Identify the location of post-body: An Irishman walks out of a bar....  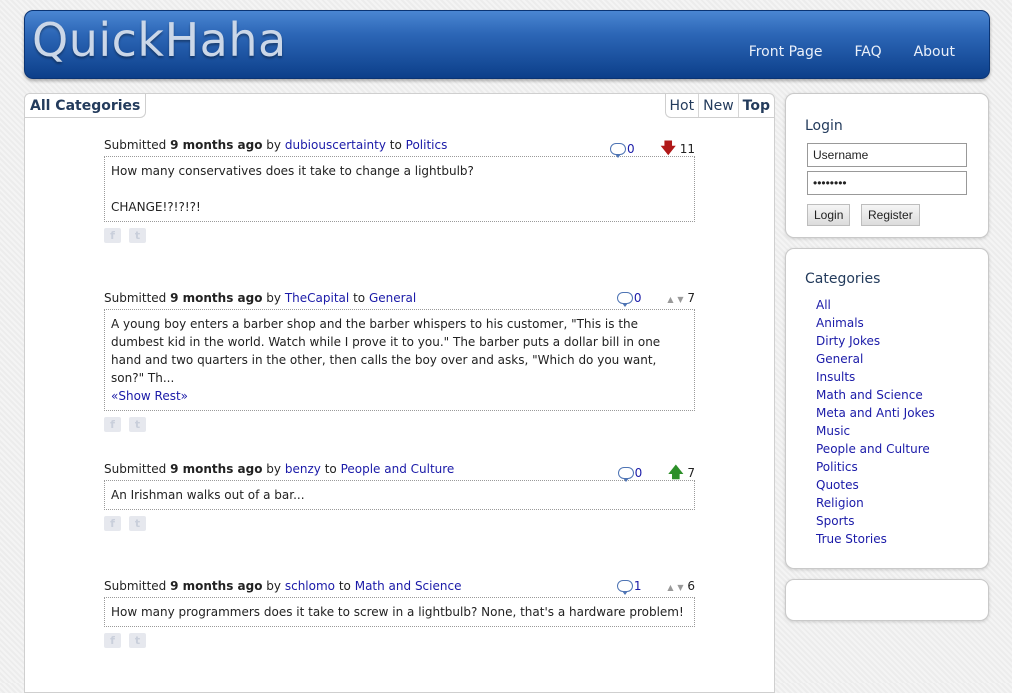
(399, 495).